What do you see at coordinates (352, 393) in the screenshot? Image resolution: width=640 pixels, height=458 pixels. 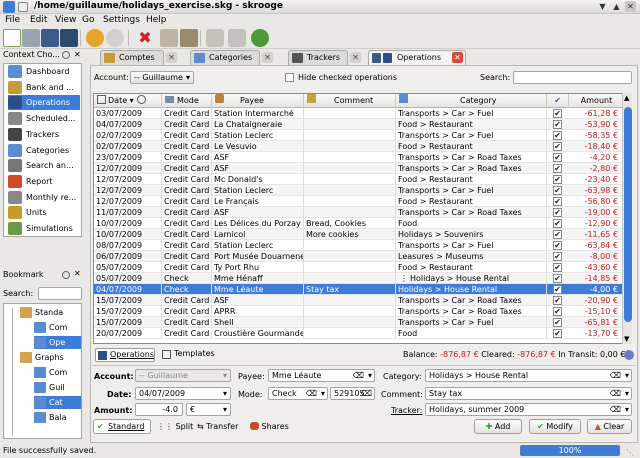 I see `editor-number-field: 529105 ⌫` at bounding box center [352, 393].